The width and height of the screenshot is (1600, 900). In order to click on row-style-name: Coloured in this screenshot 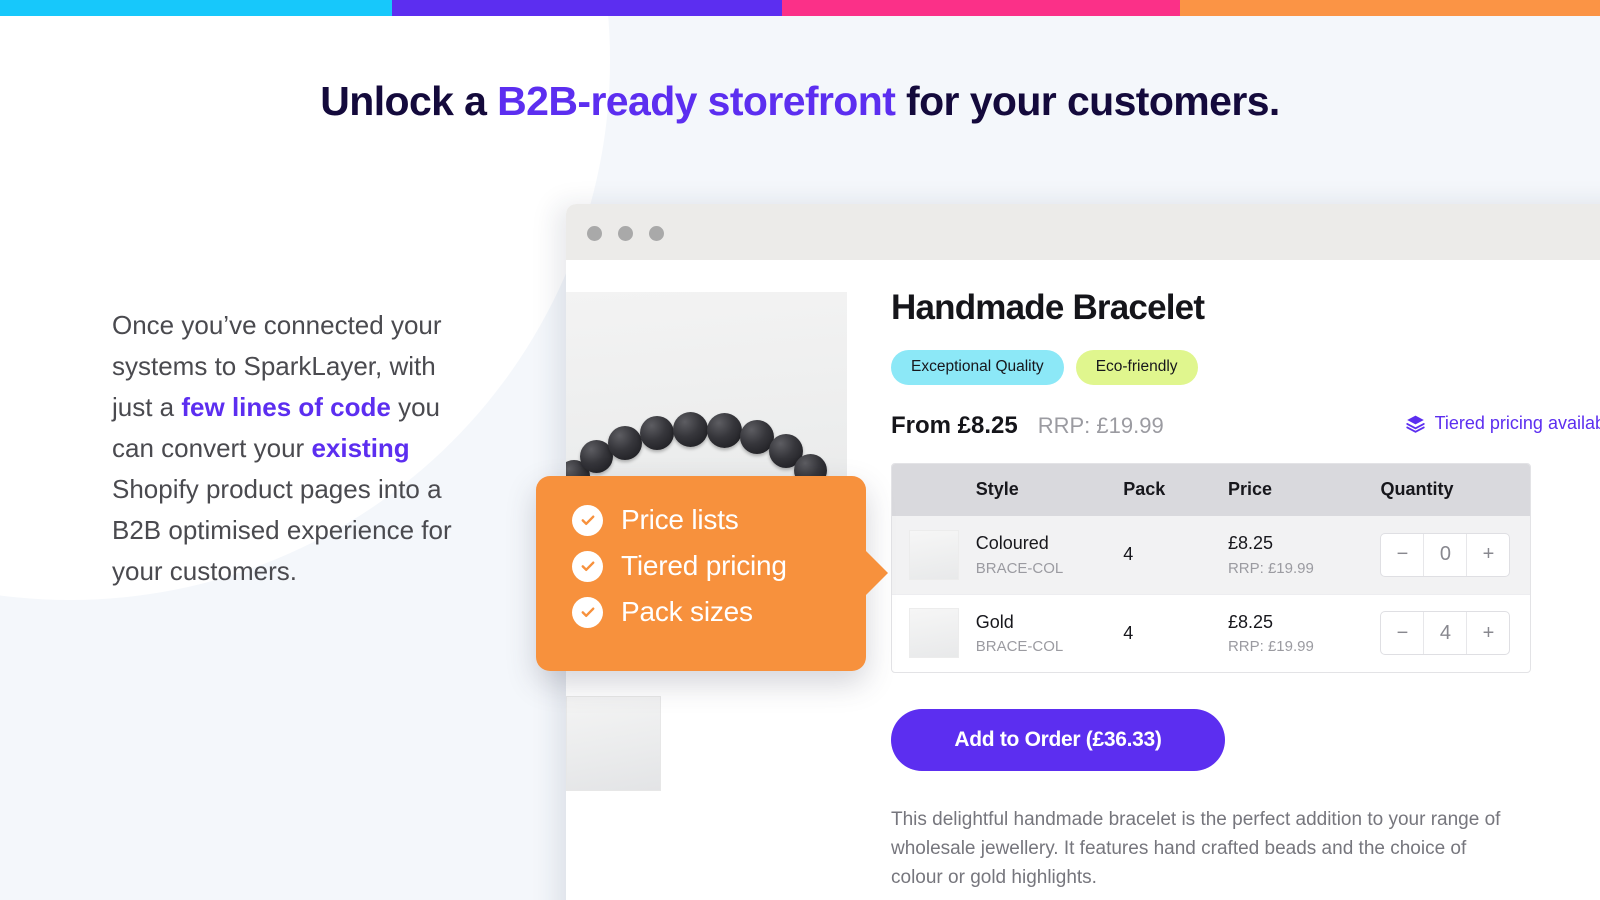, I will do `click(1012, 543)`.